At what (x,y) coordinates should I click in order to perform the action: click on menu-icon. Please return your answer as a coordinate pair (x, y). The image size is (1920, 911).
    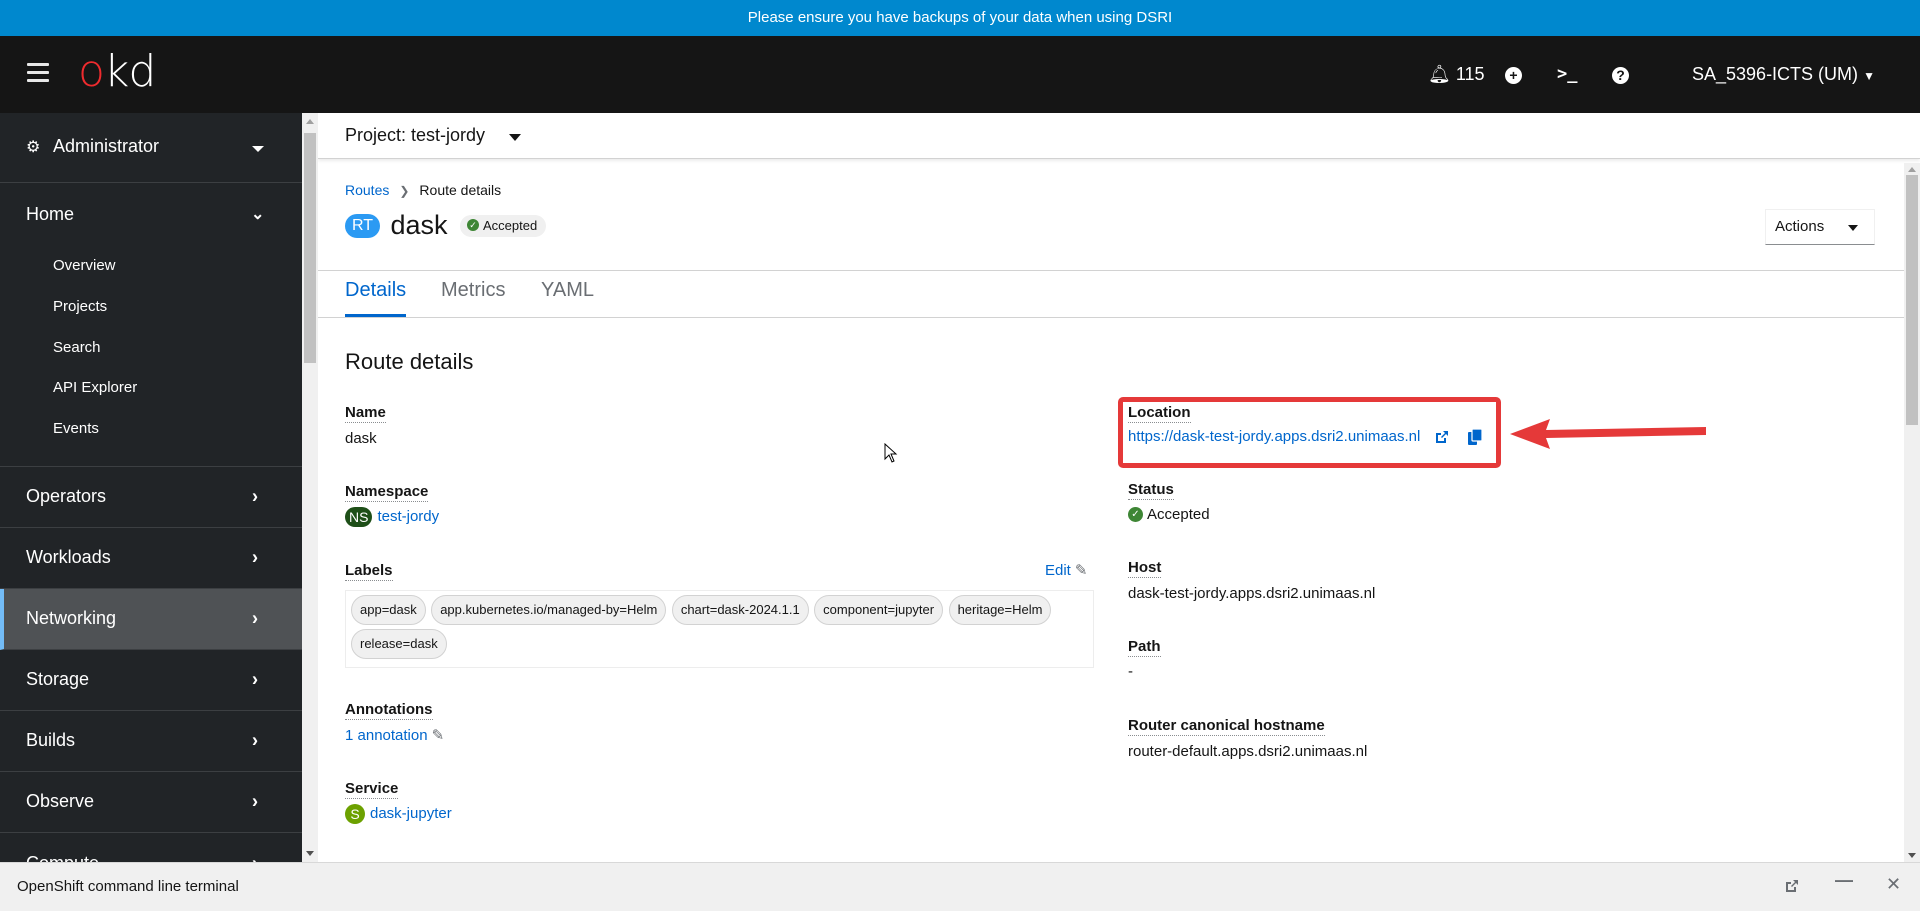
    Looking at the image, I should click on (38, 73).